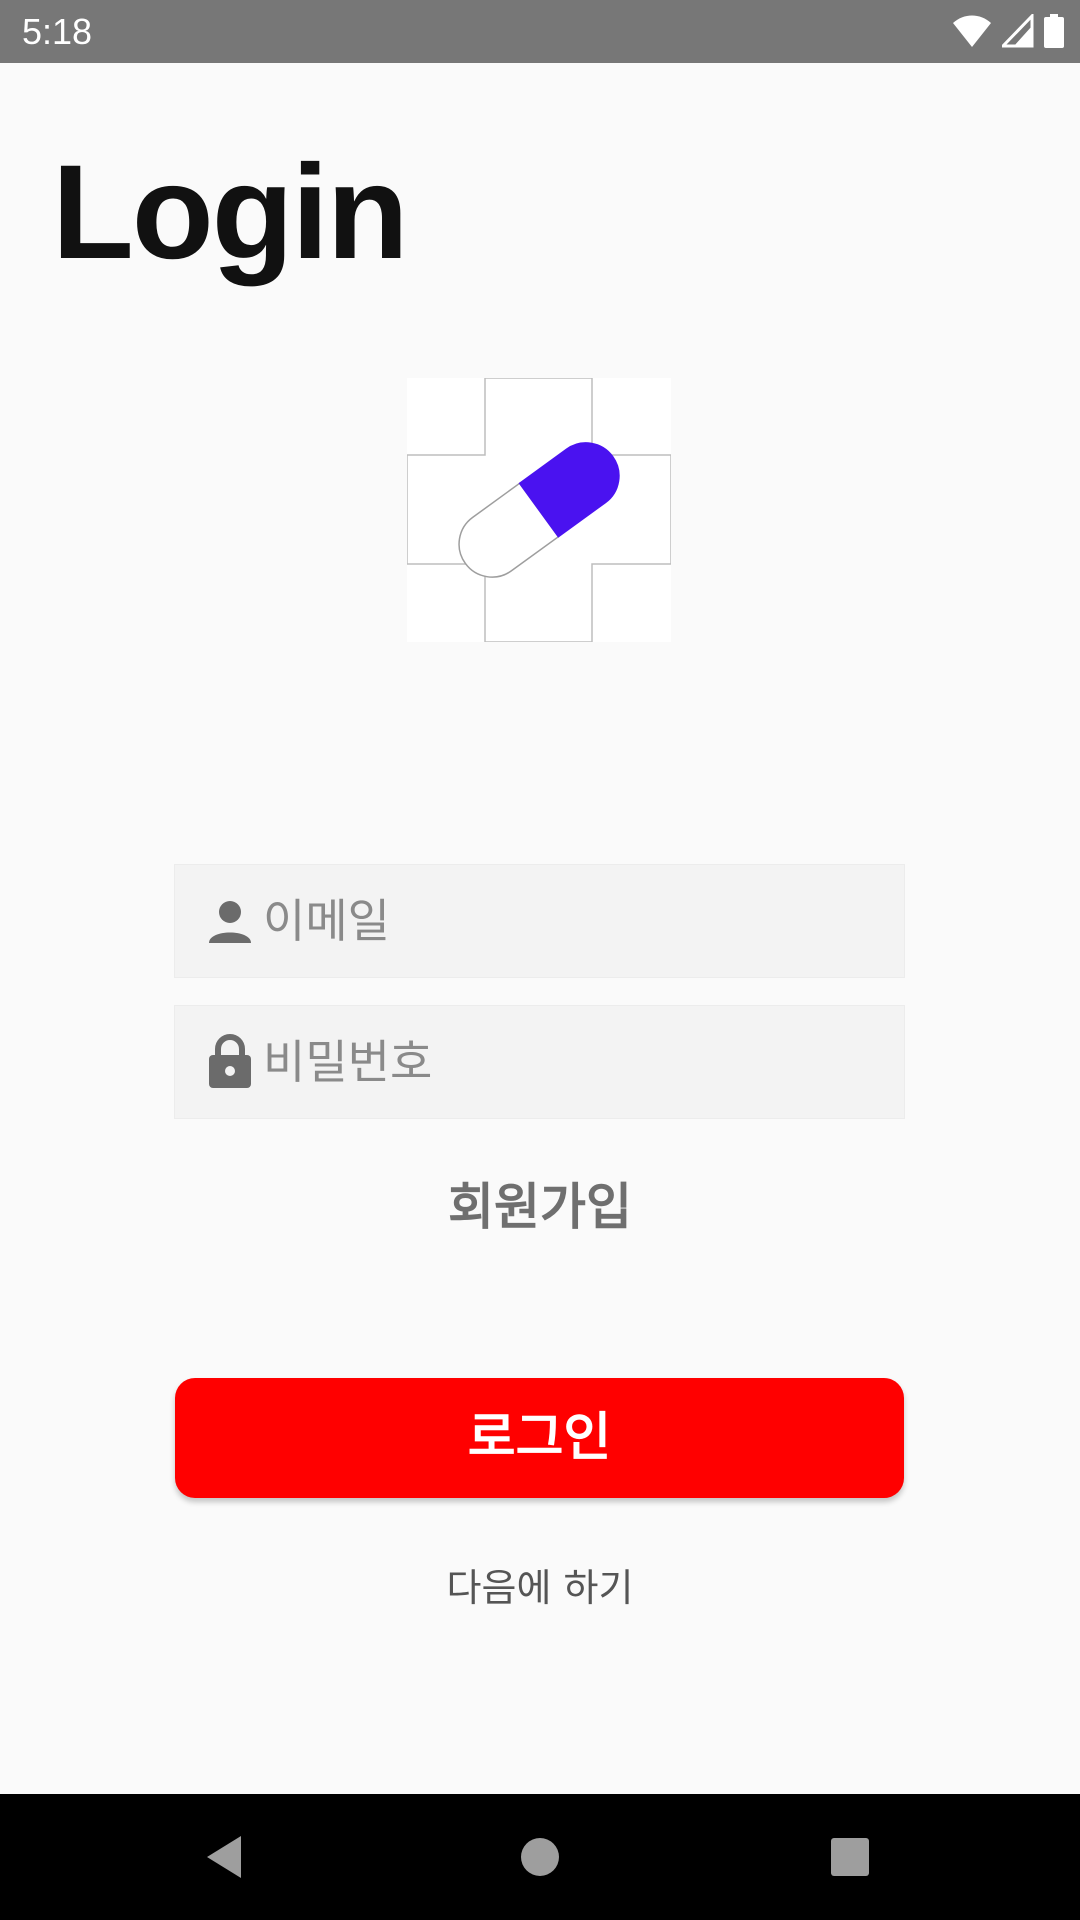 Image resolution: width=1080 pixels, height=1920 pixels. Describe the element at coordinates (1054, 31) in the screenshot. I see `battery-icon` at that location.